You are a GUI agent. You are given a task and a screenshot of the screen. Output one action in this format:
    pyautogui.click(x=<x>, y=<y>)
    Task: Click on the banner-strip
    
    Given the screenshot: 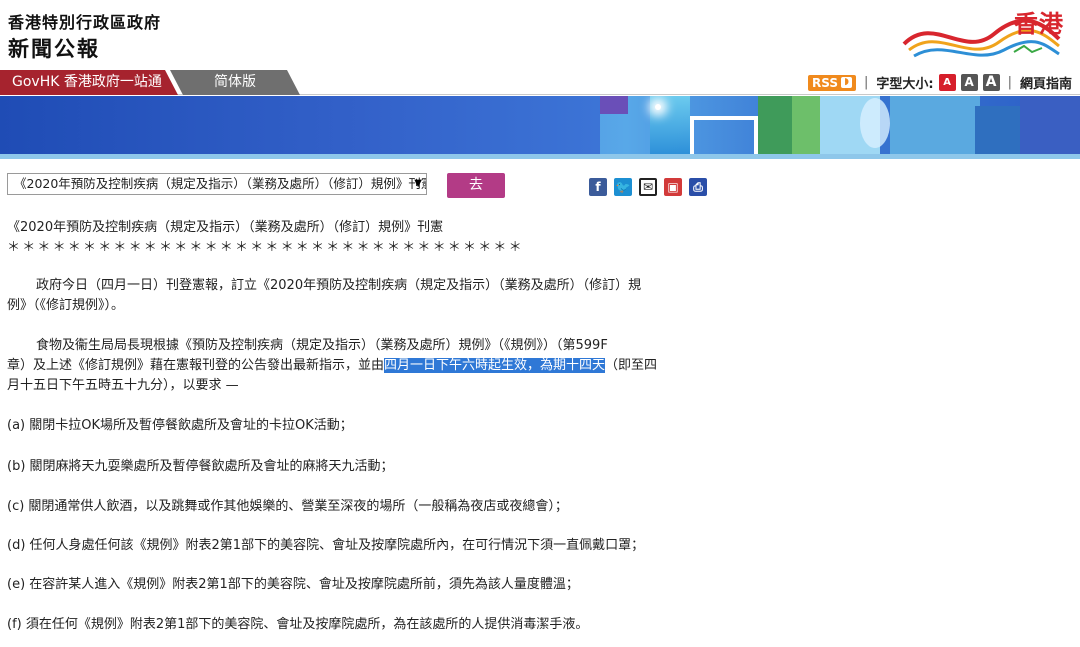 What is the action you would take?
    pyautogui.click(x=540, y=156)
    